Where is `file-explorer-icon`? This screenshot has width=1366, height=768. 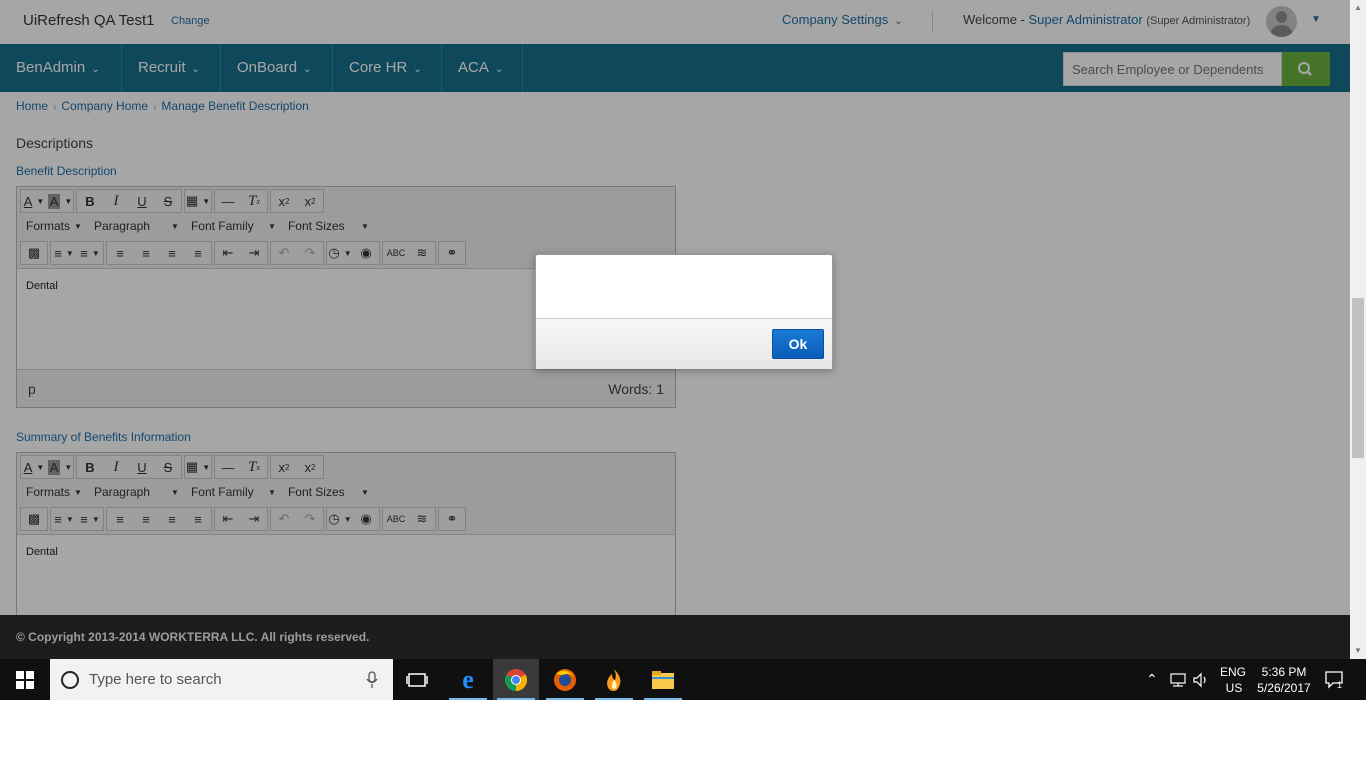
file-explorer-icon is located at coordinates (663, 679).